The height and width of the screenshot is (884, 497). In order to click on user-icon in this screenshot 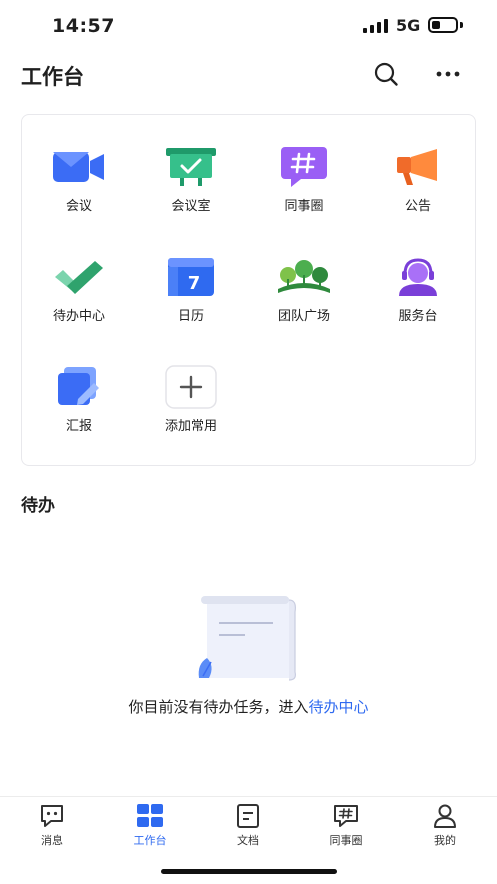, I will do `click(445, 816)`.